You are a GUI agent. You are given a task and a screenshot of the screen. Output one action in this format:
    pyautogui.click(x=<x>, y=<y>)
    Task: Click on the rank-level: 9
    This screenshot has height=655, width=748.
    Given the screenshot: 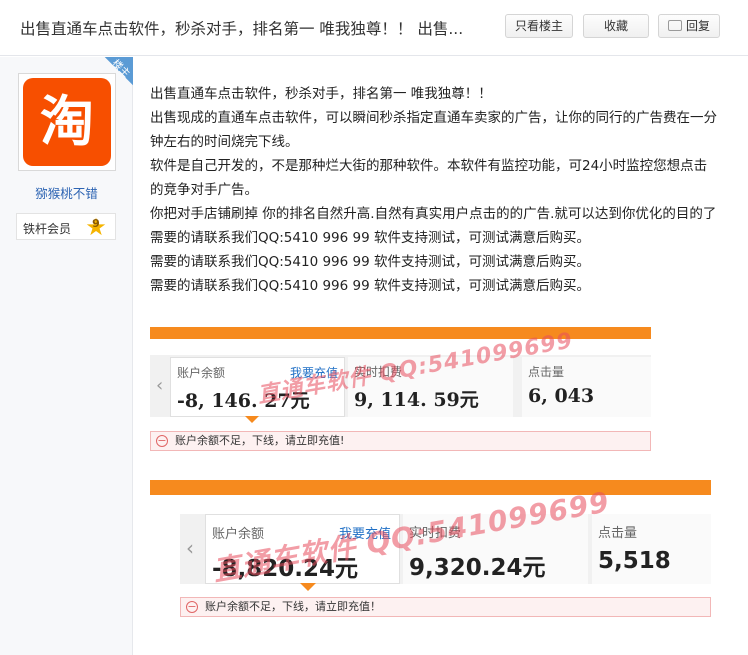 What is the action you would take?
    pyautogui.click(x=96, y=223)
    